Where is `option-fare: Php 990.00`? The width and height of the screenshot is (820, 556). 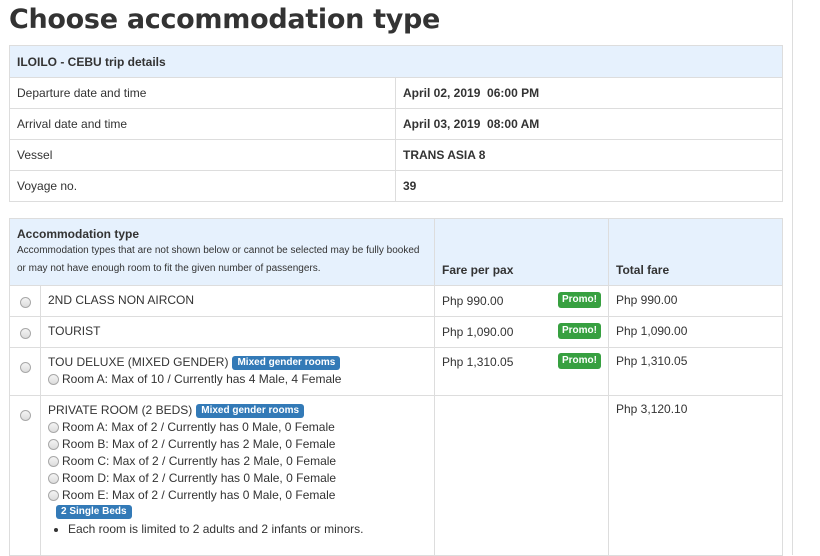
option-fare: Php 990.00 is located at coordinates (473, 301).